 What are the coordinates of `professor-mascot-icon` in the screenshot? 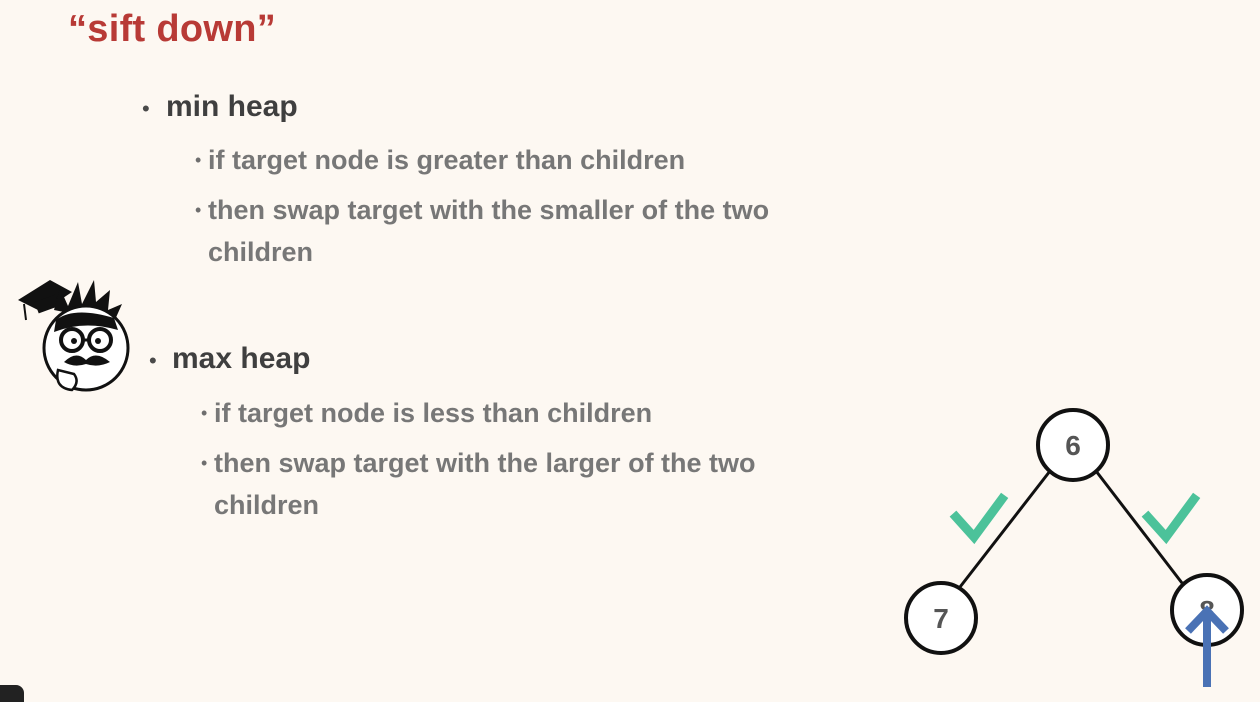 It's located at (74, 336).